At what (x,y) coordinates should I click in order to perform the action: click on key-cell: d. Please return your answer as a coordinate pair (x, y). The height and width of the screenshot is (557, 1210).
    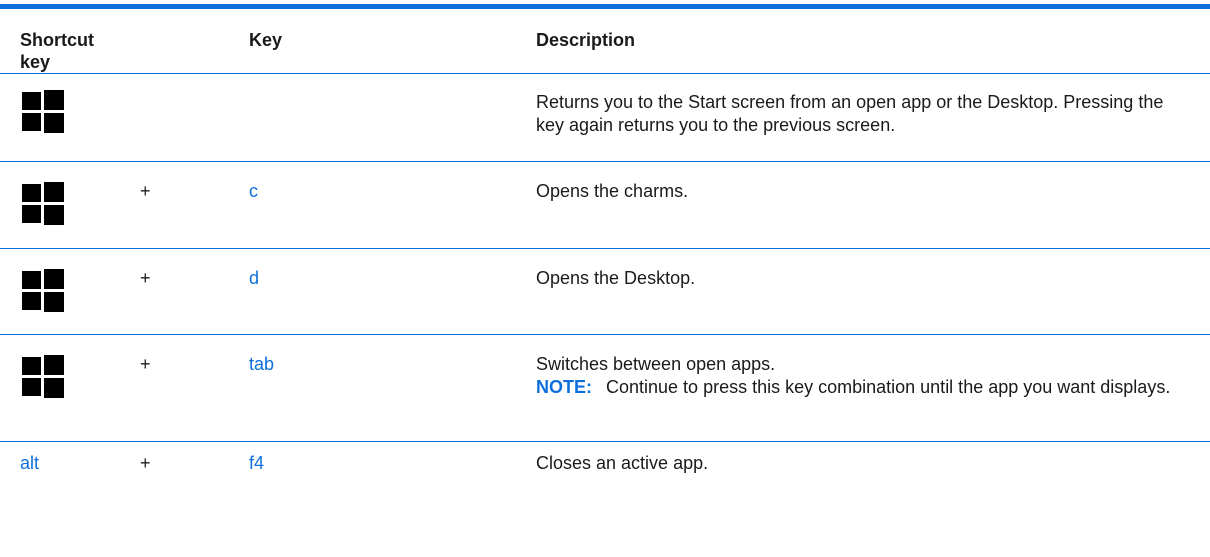
    Looking at the image, I should click on (392, 292).